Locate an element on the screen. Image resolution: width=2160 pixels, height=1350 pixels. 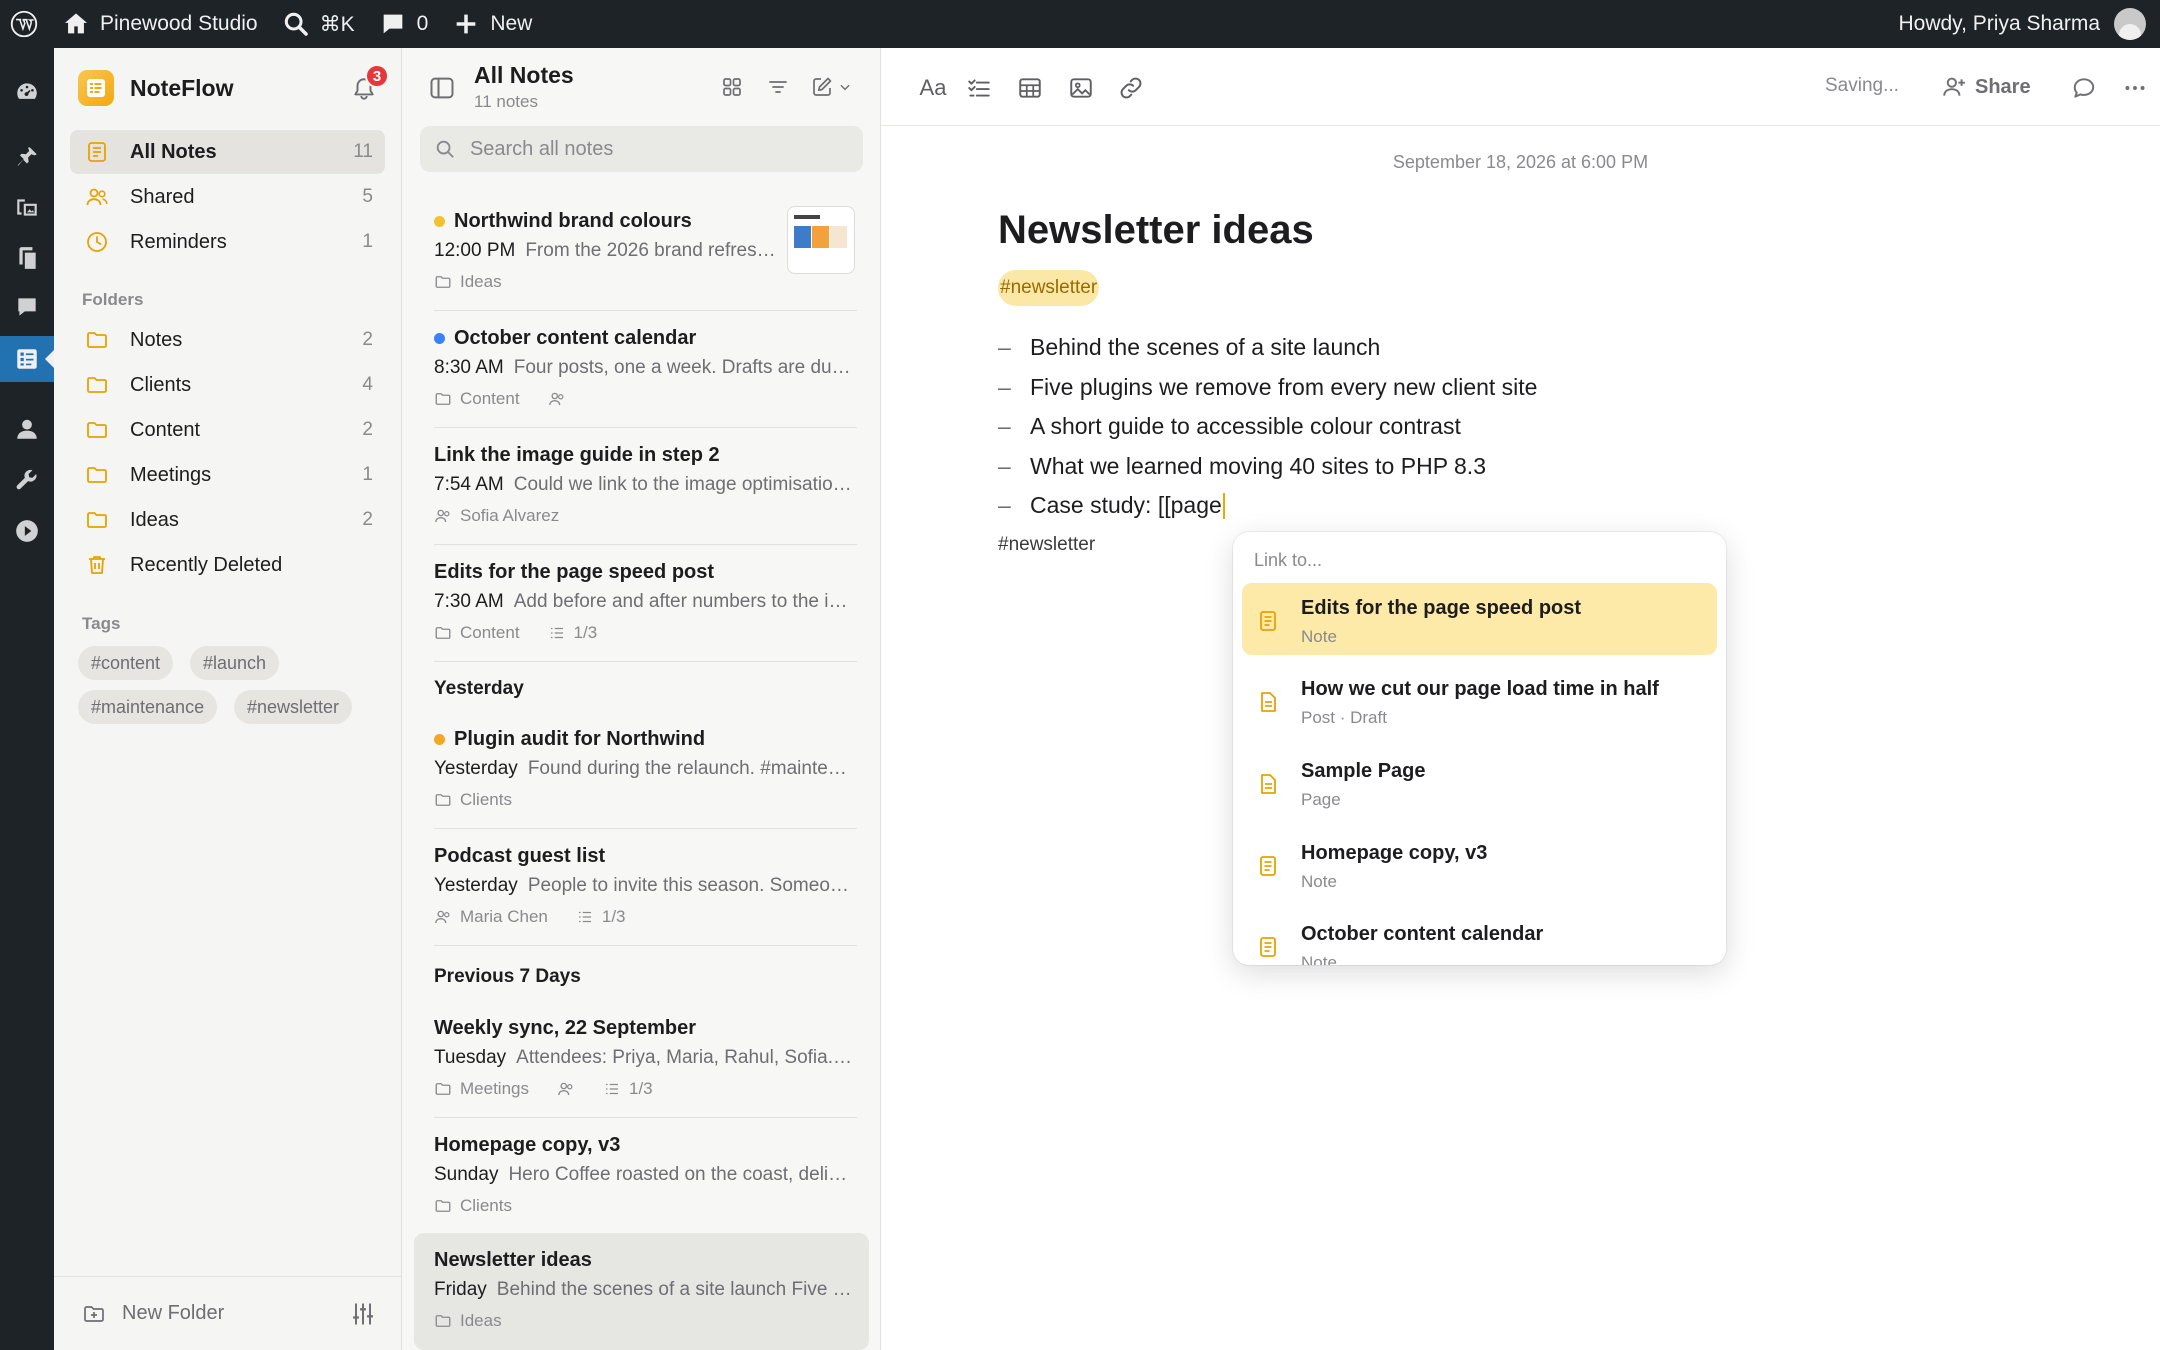
tag-chip: #content is located at coordinates (126, 663).